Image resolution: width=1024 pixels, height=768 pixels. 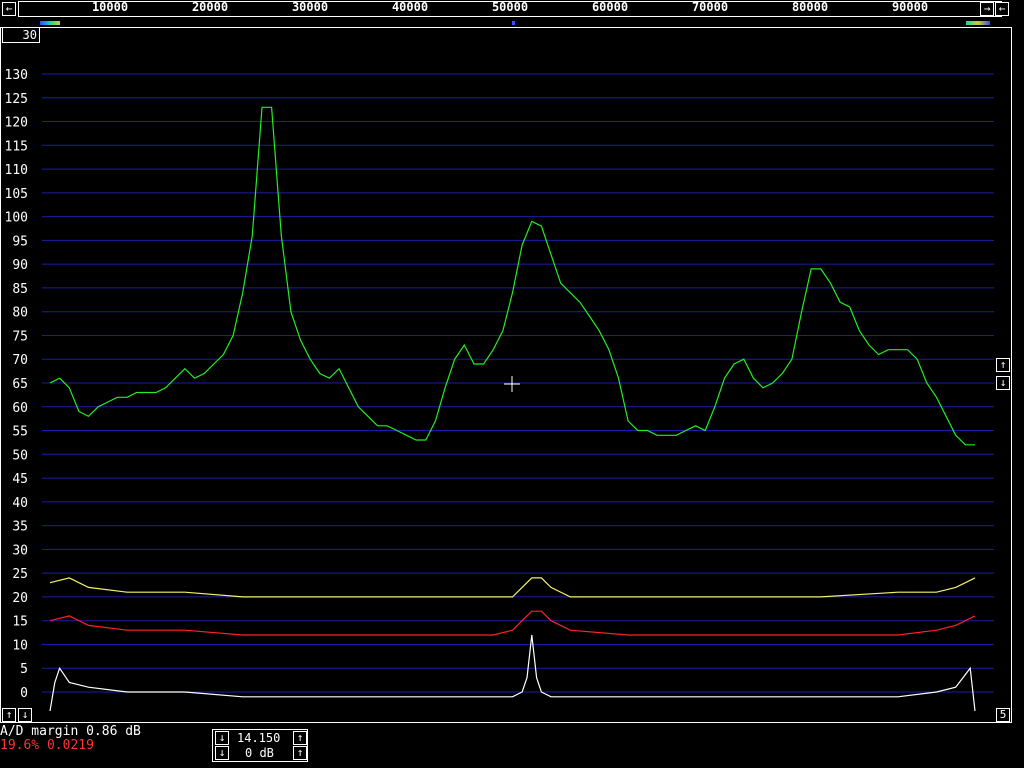 I want to click on y-axis-label: 60, so click(x=20, y=408).